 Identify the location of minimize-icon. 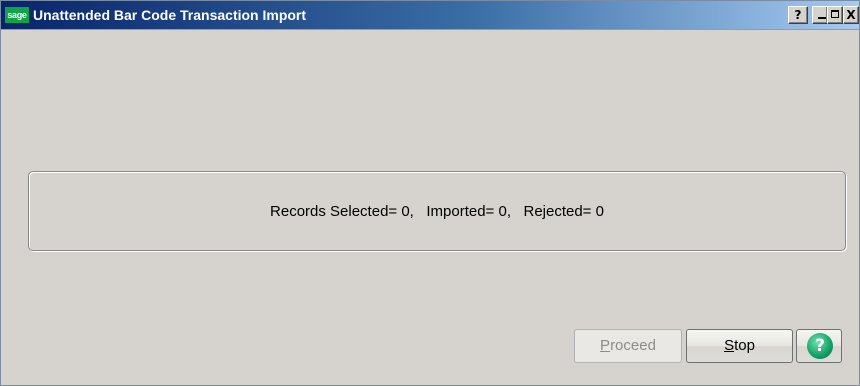
(822, 18).